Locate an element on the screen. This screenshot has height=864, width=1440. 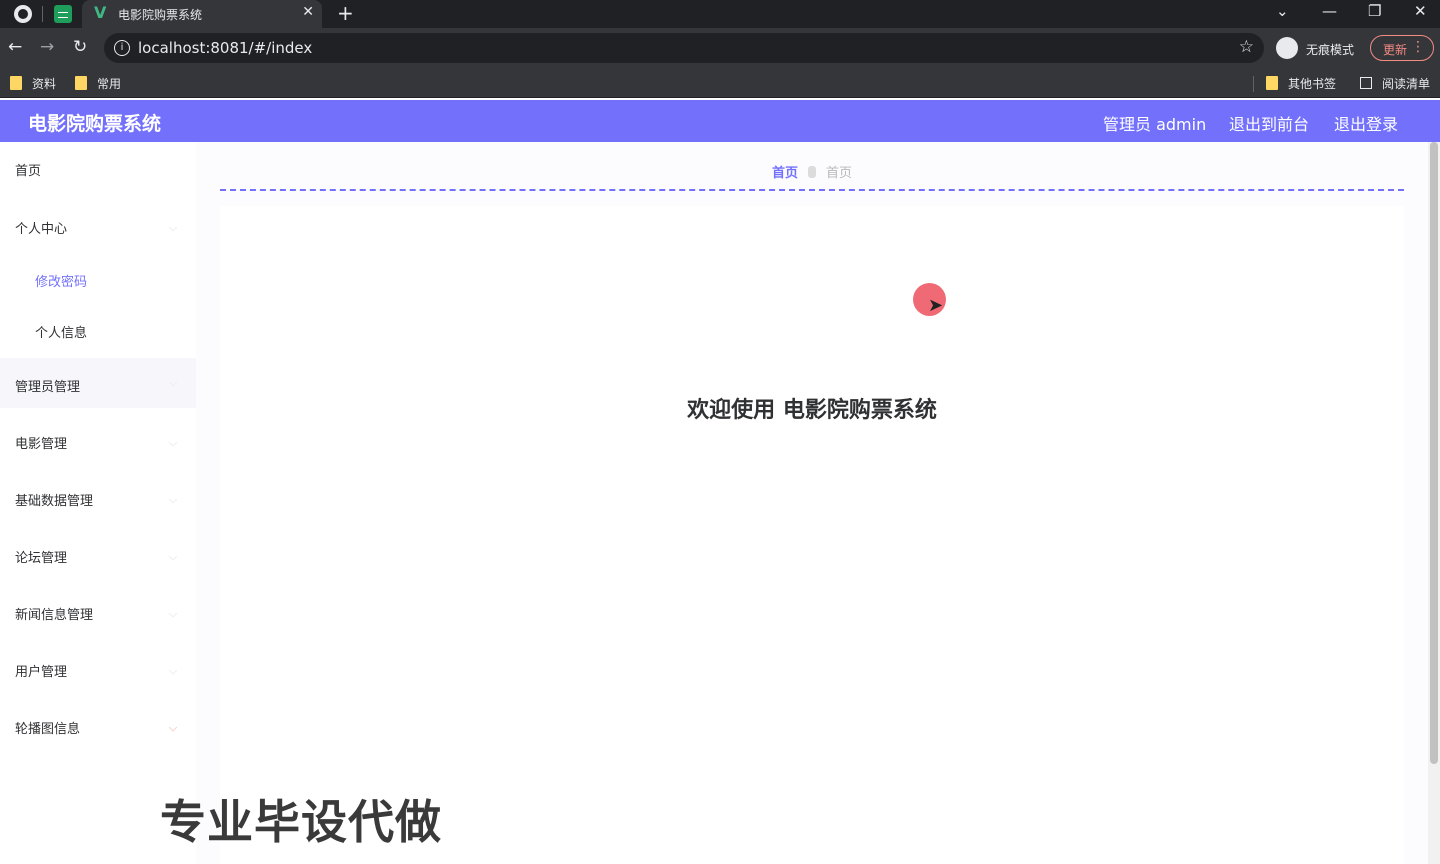
sidebar-item-label: 电影管理 is located at coordinates (41, 444).